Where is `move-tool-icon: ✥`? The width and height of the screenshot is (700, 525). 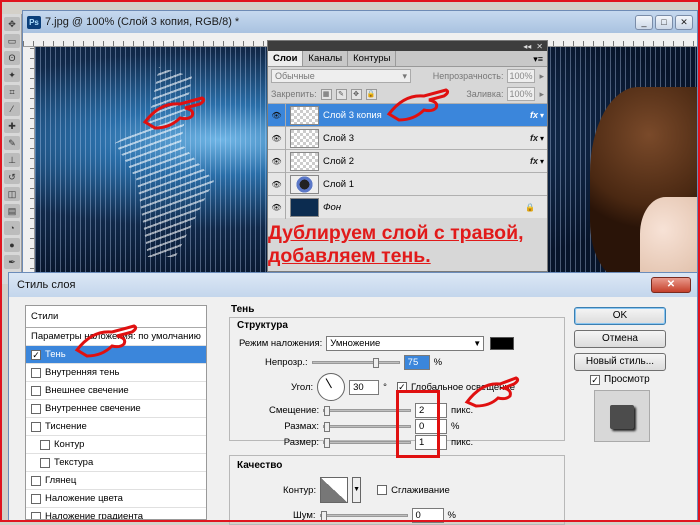
move-tool-icon: ✥ is located at coordinates (12, 24).